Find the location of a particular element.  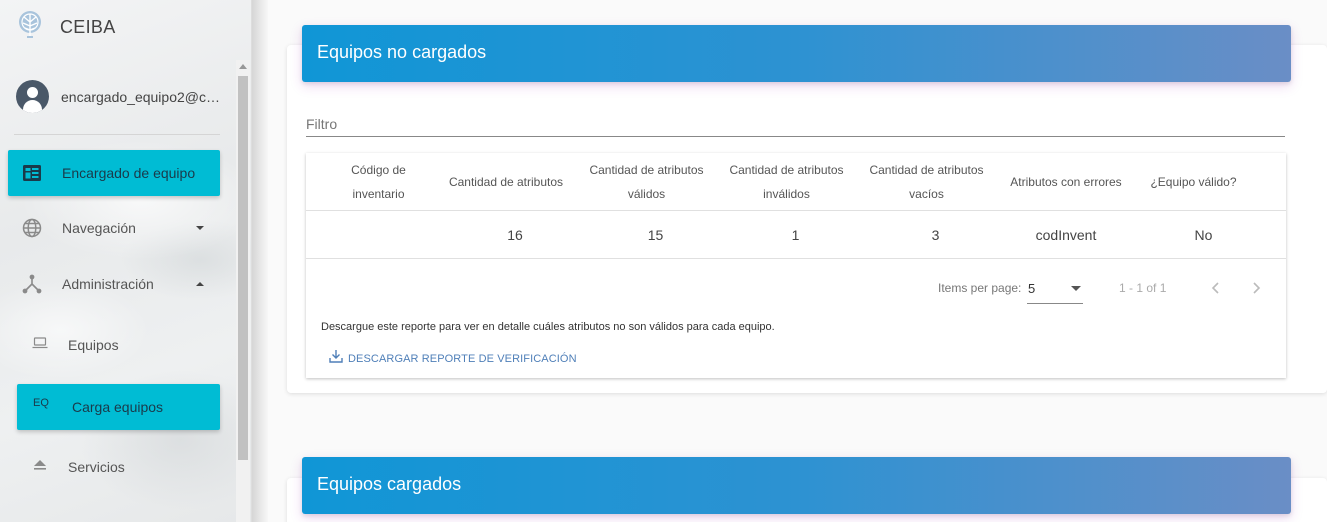

sidebar-item-label: Administración is located at coordinates (108, 284).